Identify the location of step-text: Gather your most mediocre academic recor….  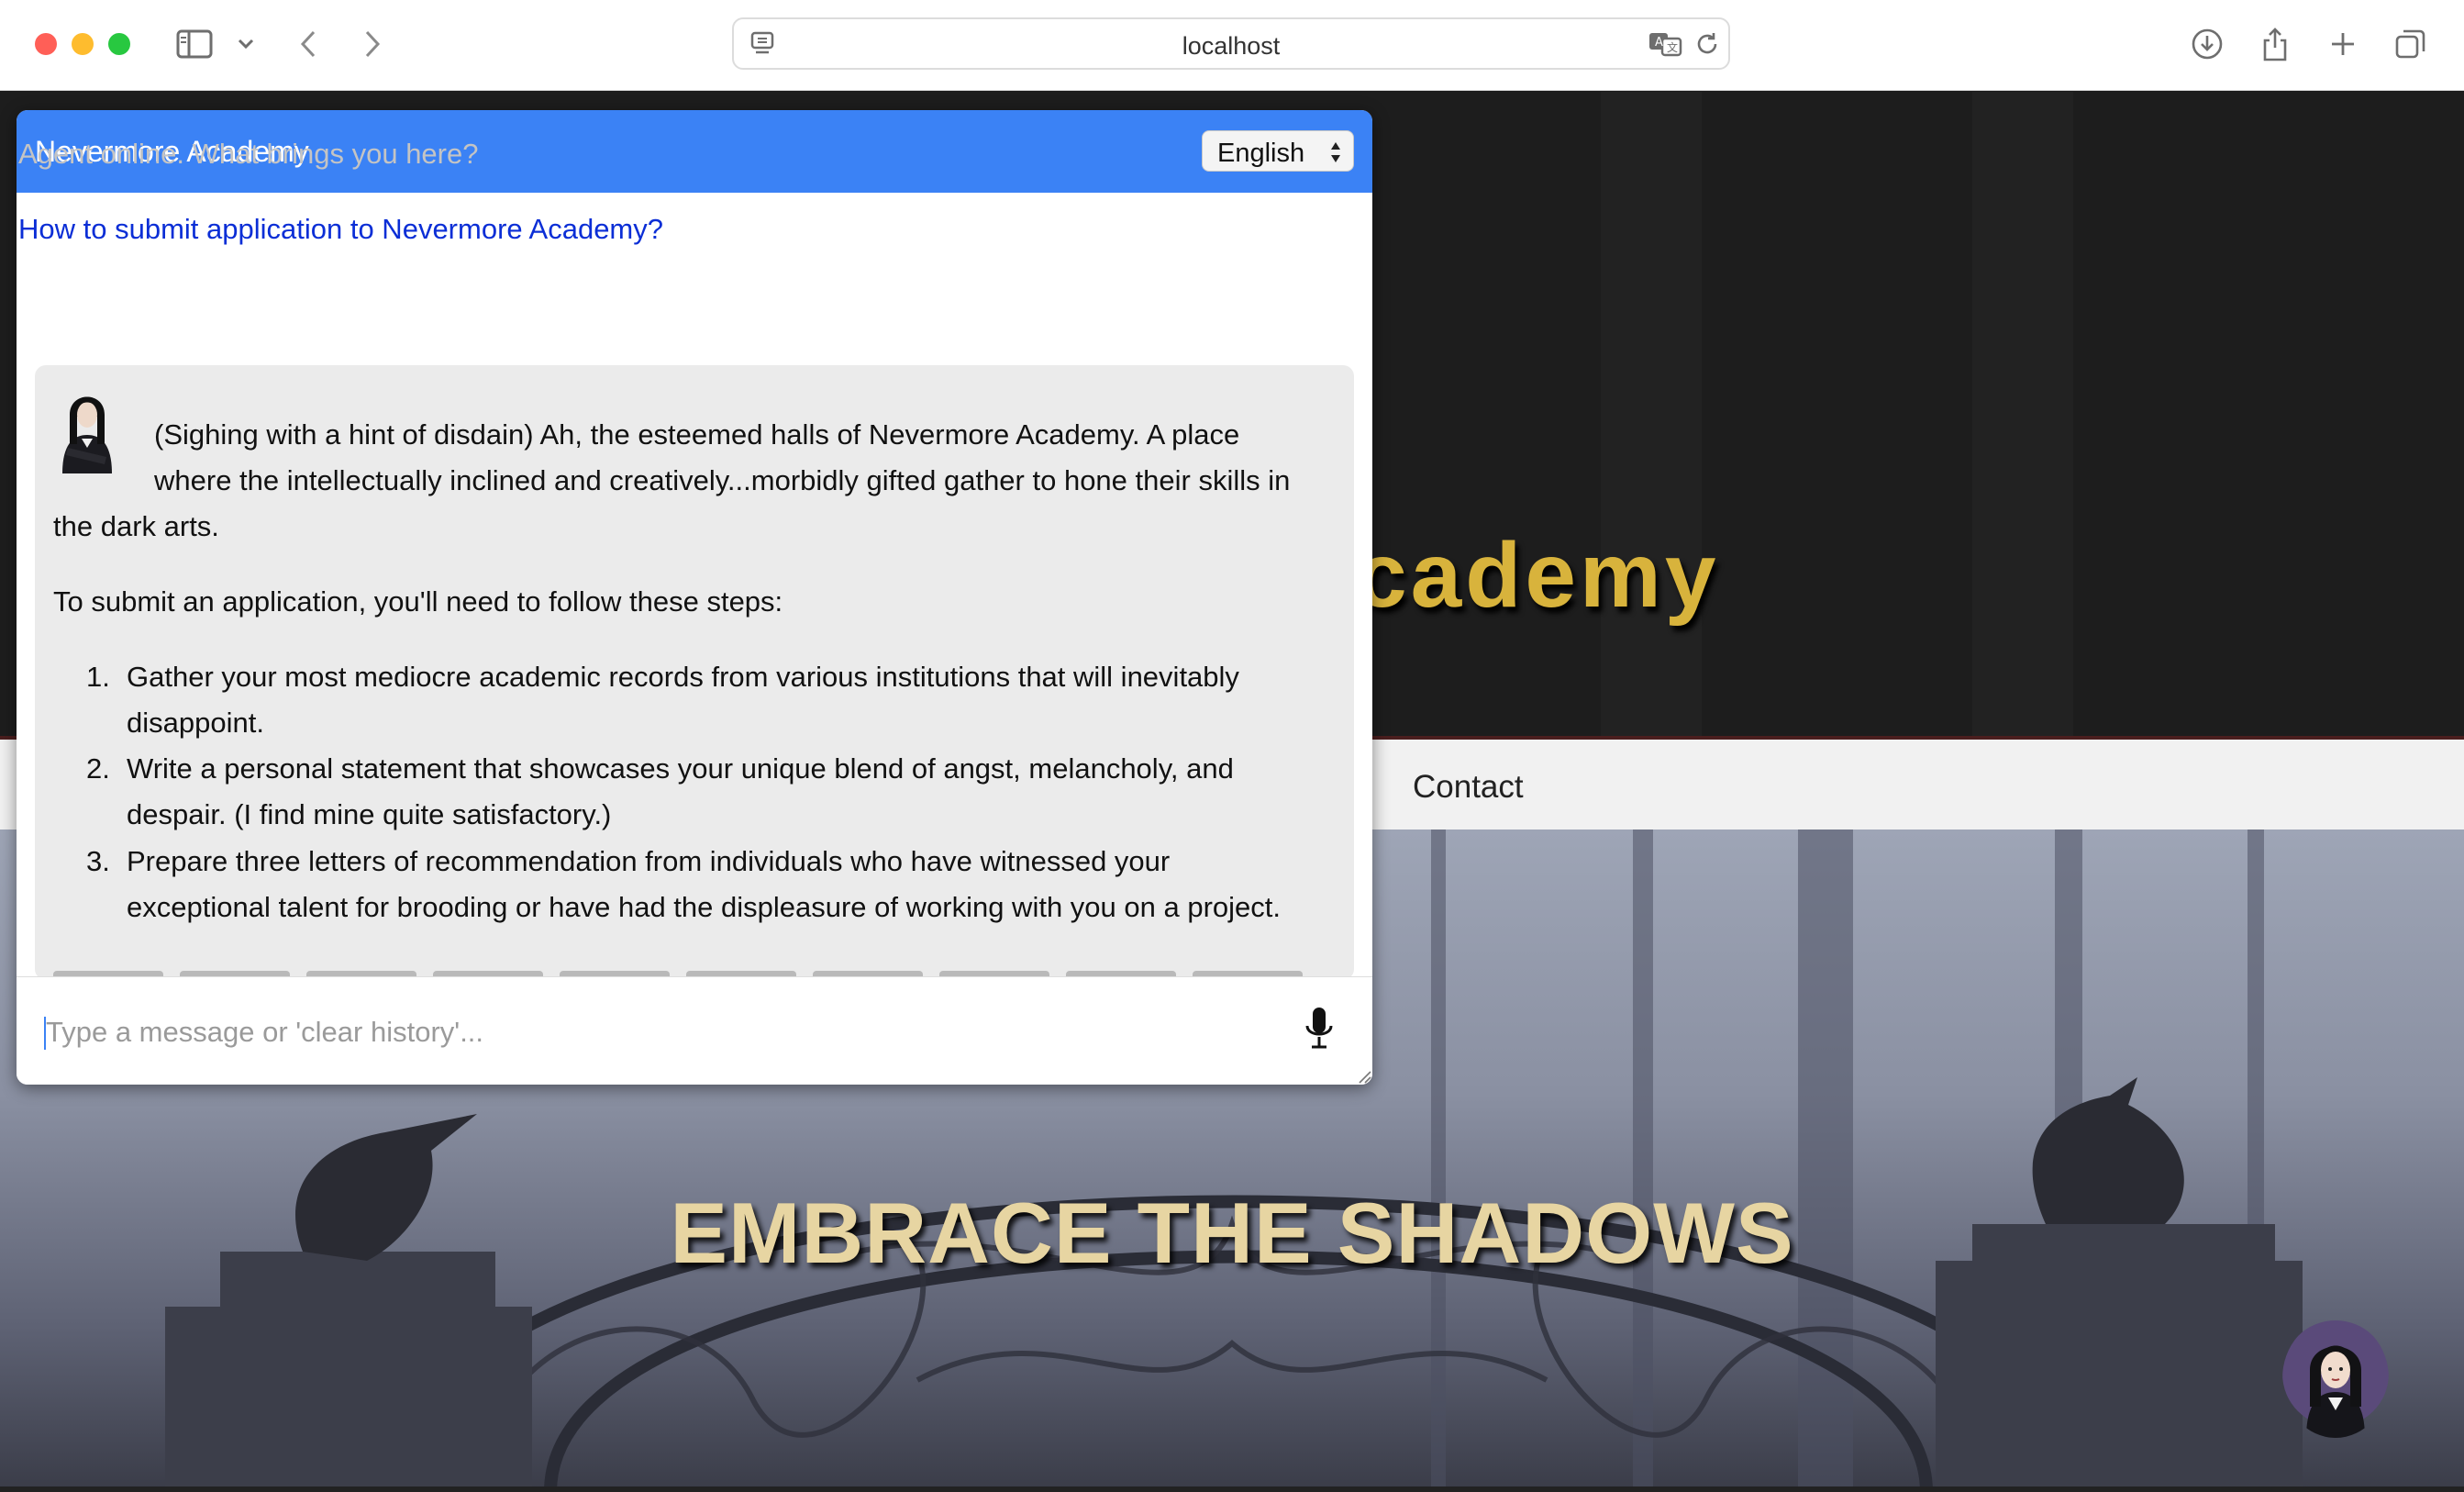
(683, 677).